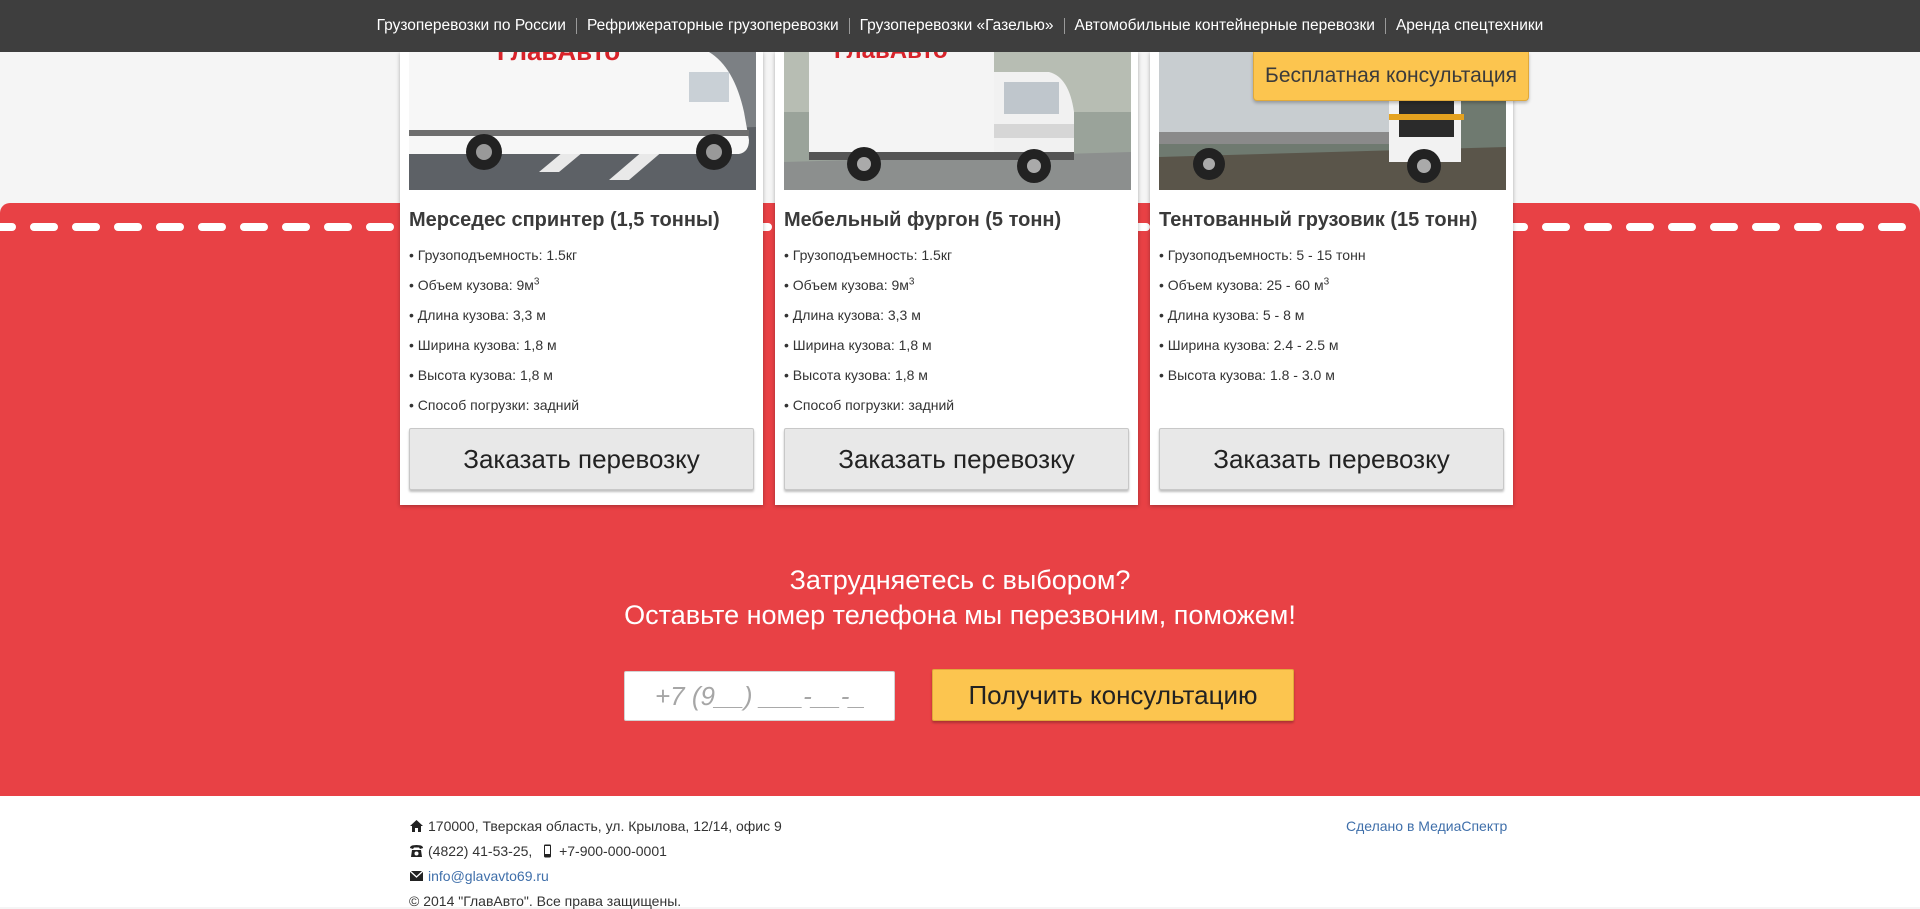  I want to click on phone-icon, so click(416, 851).